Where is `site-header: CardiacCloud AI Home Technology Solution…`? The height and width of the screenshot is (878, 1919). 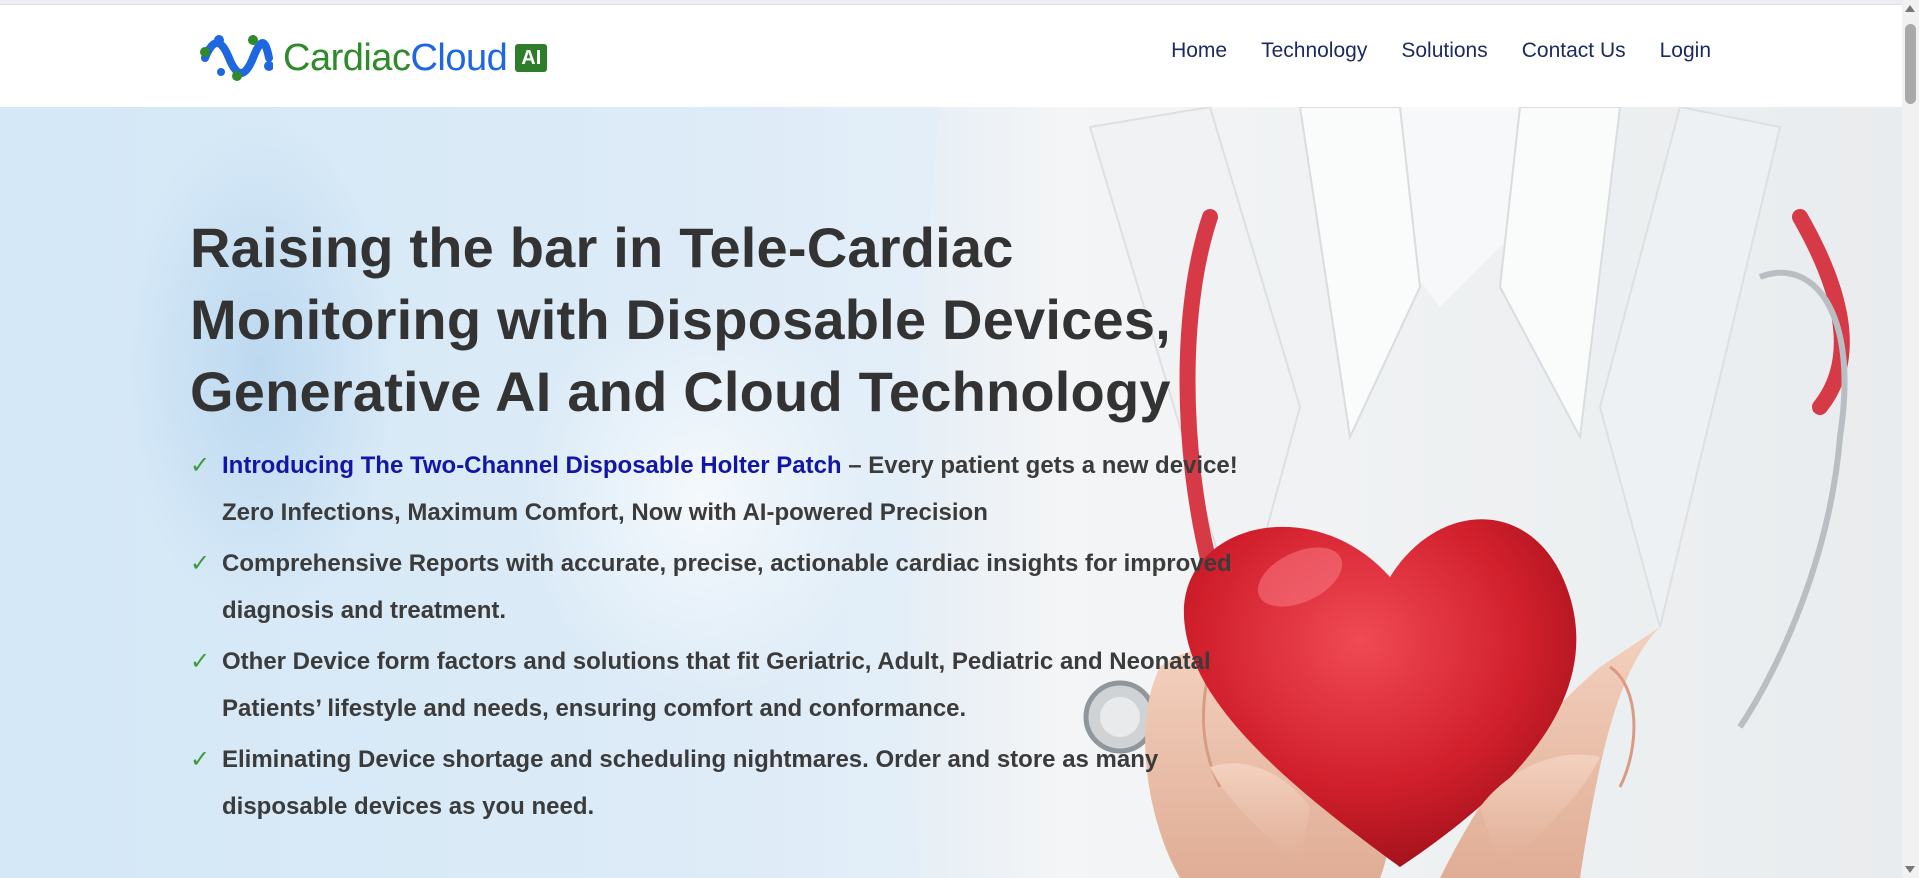
site-header: CardiacCloud AI Home Technology Solution… is located at coordinates (951, 56).